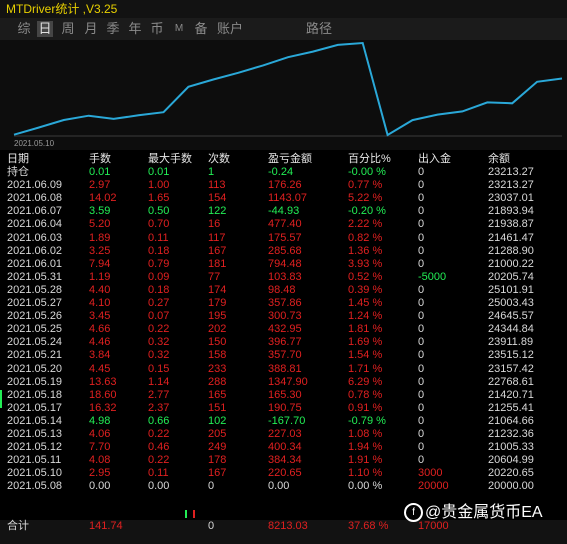 This screenshot has width=567, height=544. I want to click on row-pnl: 384.34, so click(285, 460).